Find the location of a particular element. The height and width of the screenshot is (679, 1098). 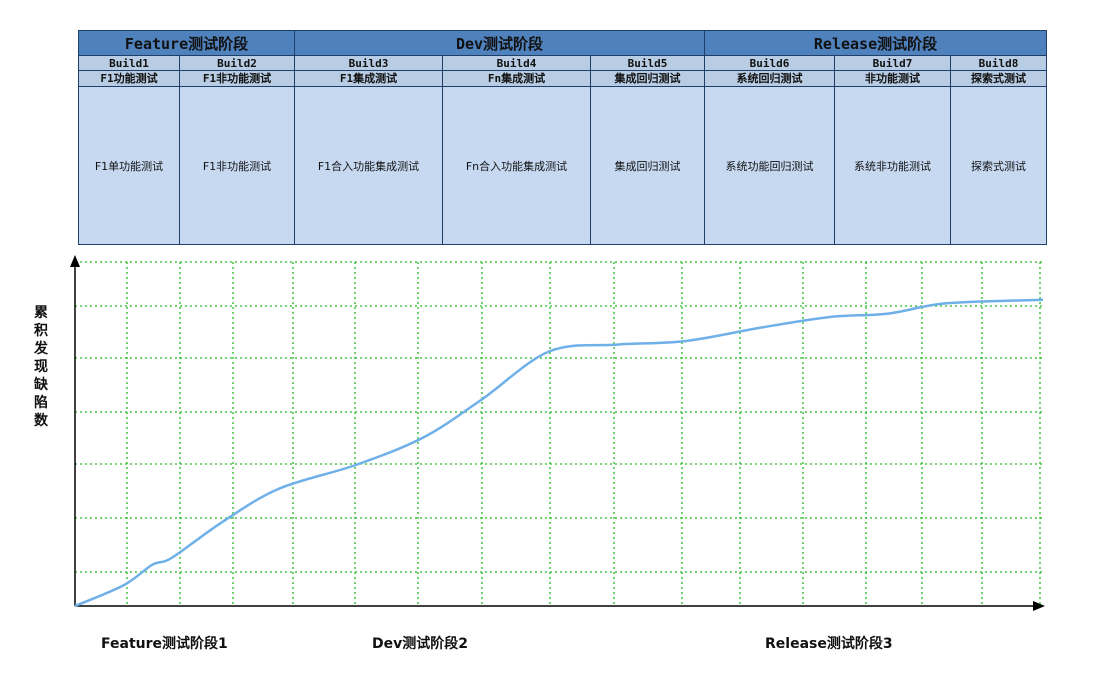

test-type-cell: 系统回归测试 is located at coordinates (770, 78).